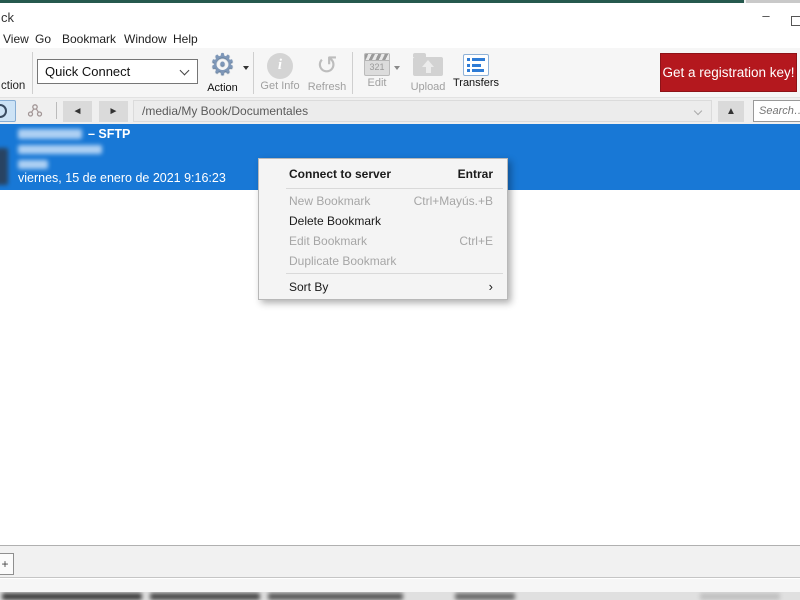 The width and height of the screenshot is (800, 600). What do you see at coordinates (13, 86) in the screenshot?
I see `open-connection-button: ction` at bounding box center [13, 86].